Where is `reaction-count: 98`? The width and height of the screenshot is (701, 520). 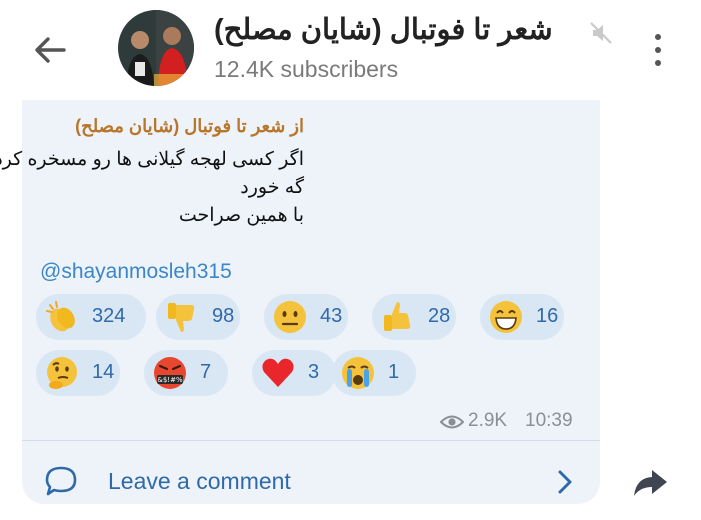
reaction-count: 98 is located at coordinates (223, 316).